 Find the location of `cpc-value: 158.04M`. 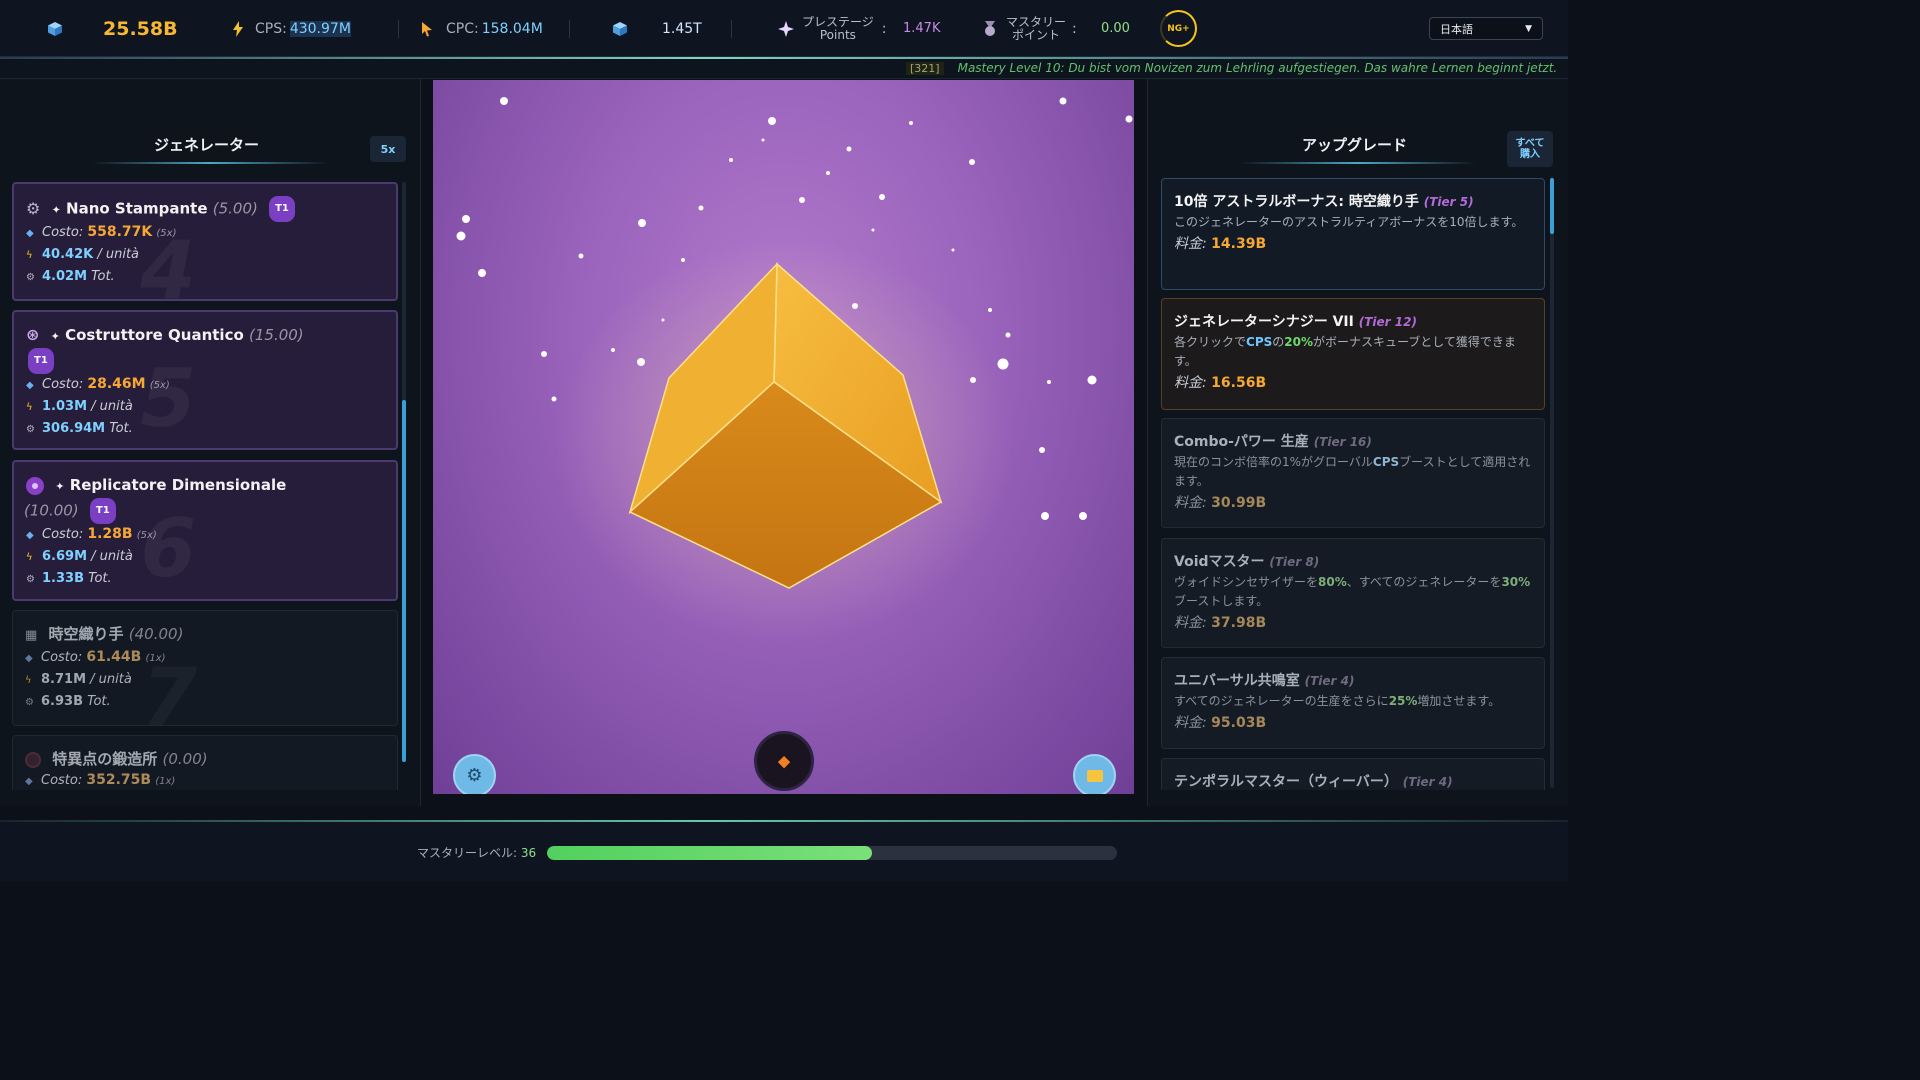

cpc-value: 158.04M is located at coordinates (512, 28).